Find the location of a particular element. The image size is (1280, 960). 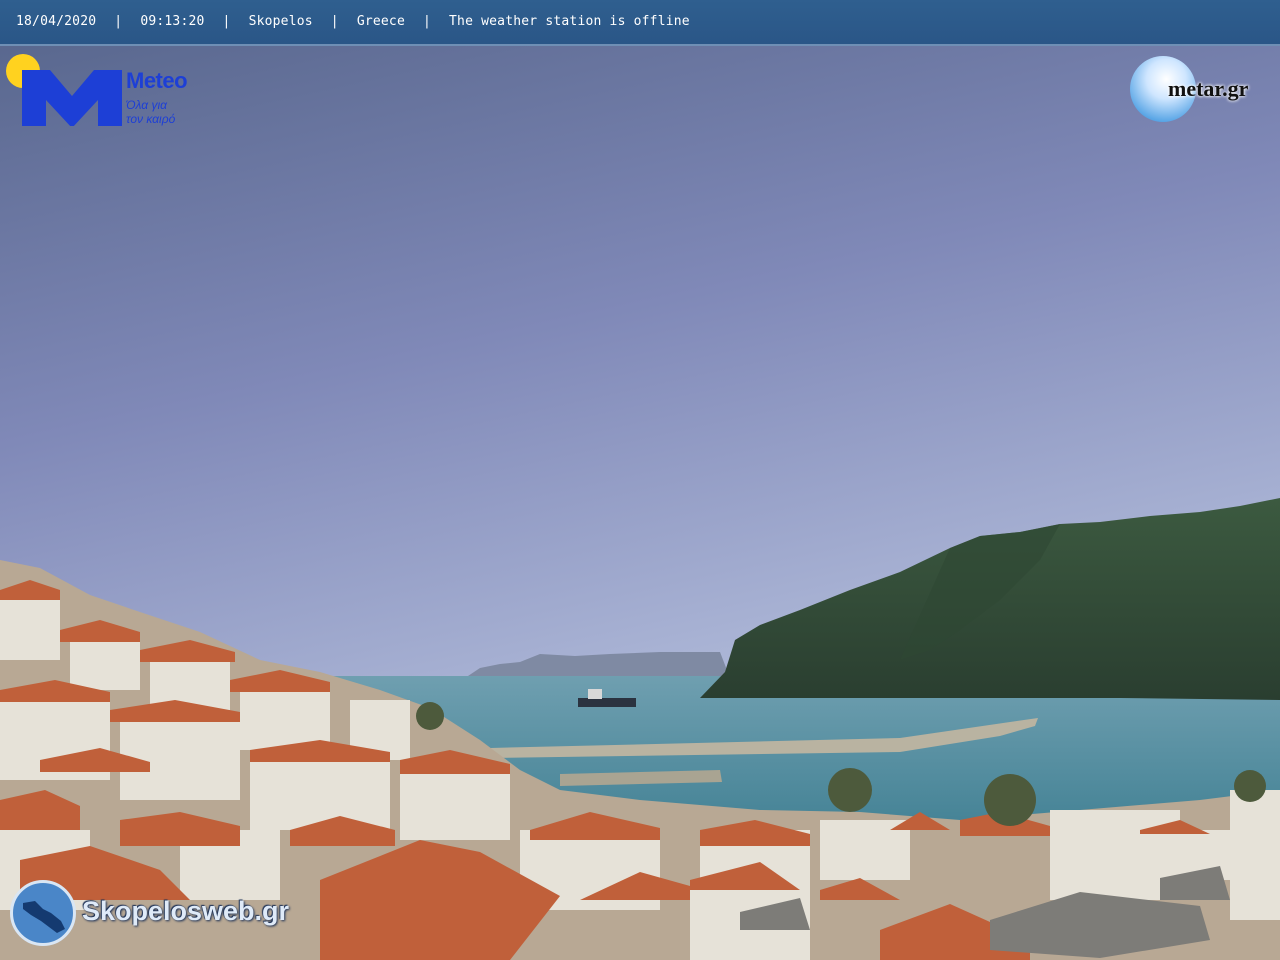

meteo-slogan: Όλα για τον καιρό is located at coordinates (171, 112).